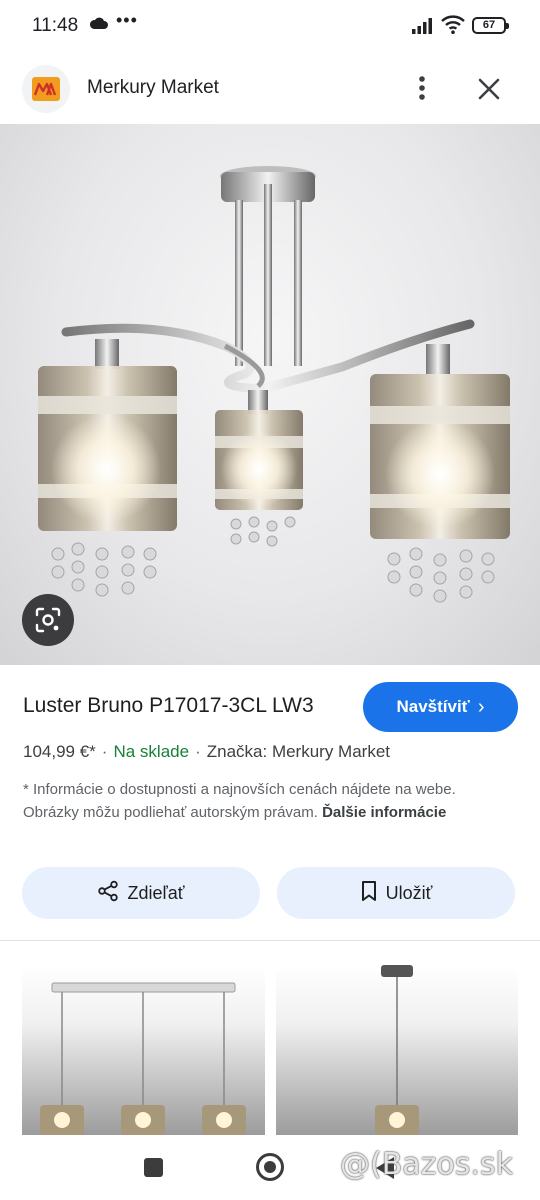 Image resolution: width=540 pixels, height=1200 pixels. I want to click on share-button: Zdieľať, so click(141, 893).